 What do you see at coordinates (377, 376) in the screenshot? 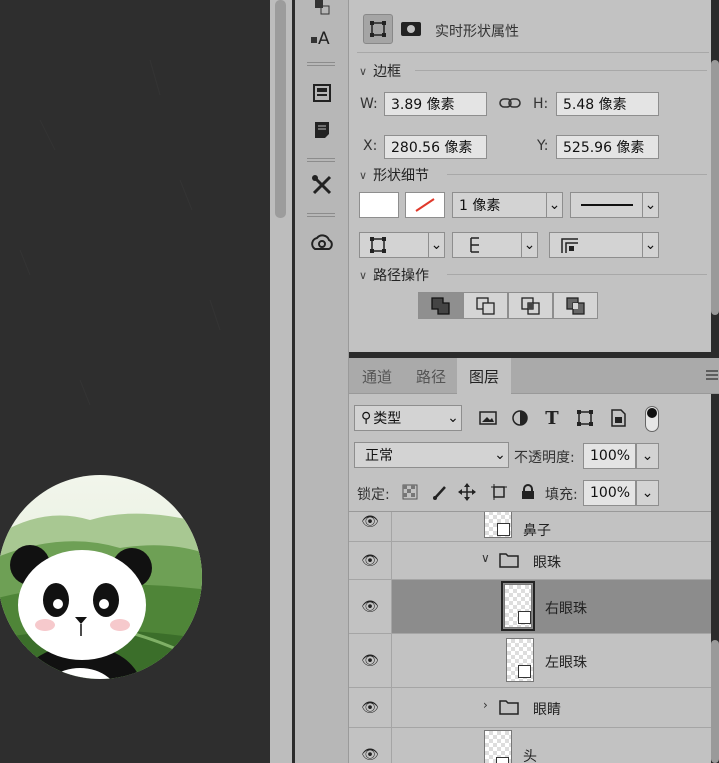
I see `tab-channels: 通道` at bounding box center [377, 376].